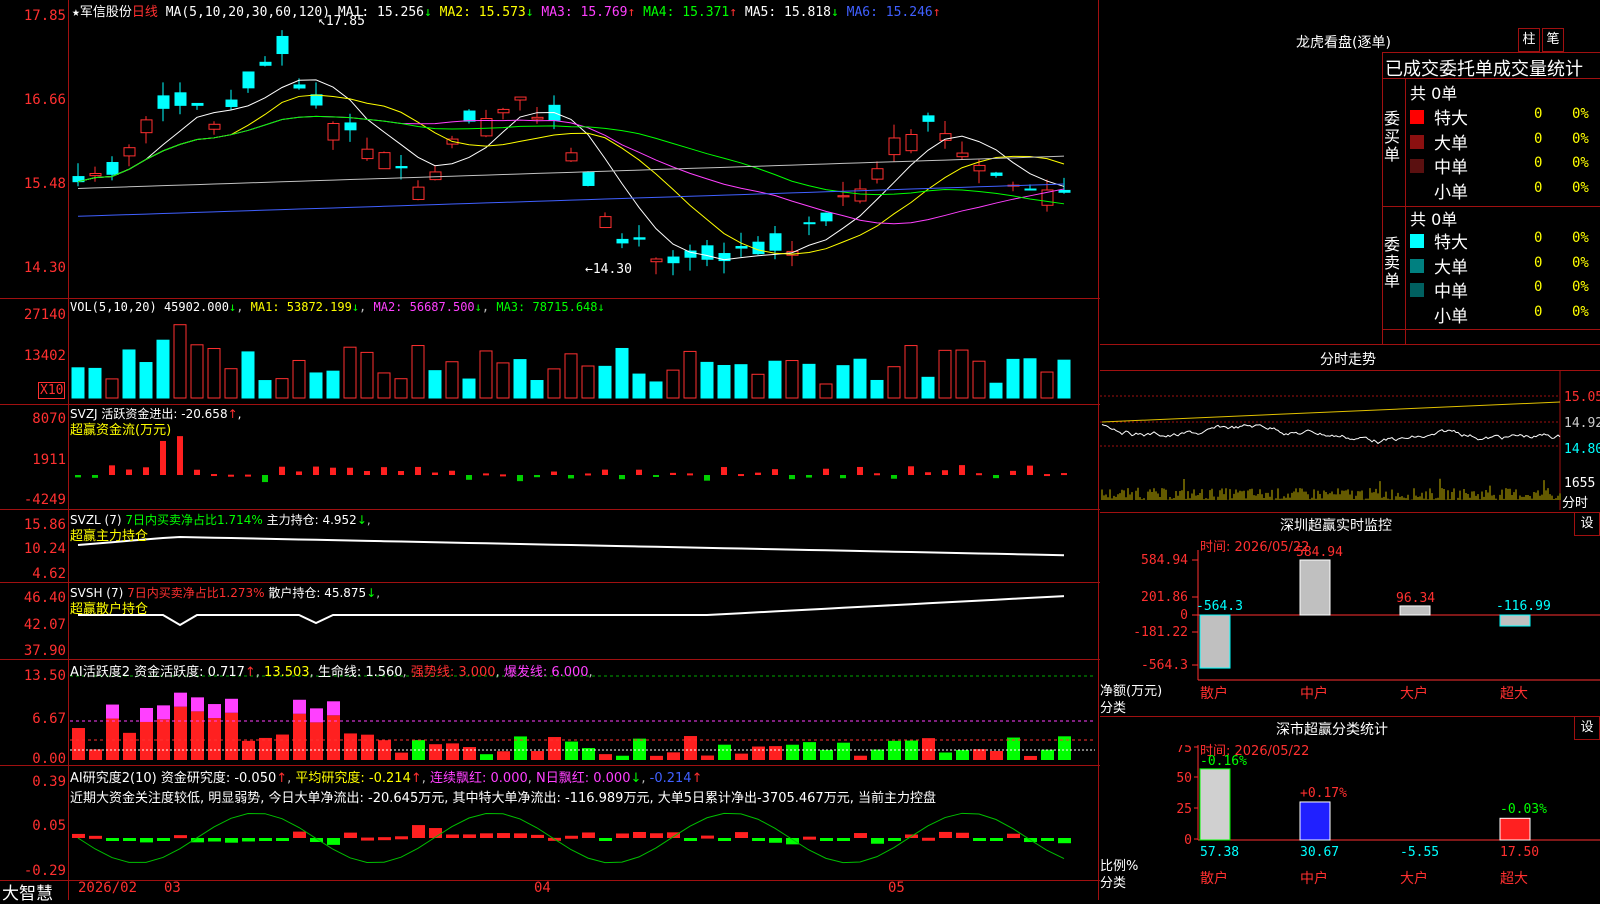 Image resolution: width=1600 pixels, height=904 pixels. I want to click on class-axis-label: 25, so click(1184, 809).